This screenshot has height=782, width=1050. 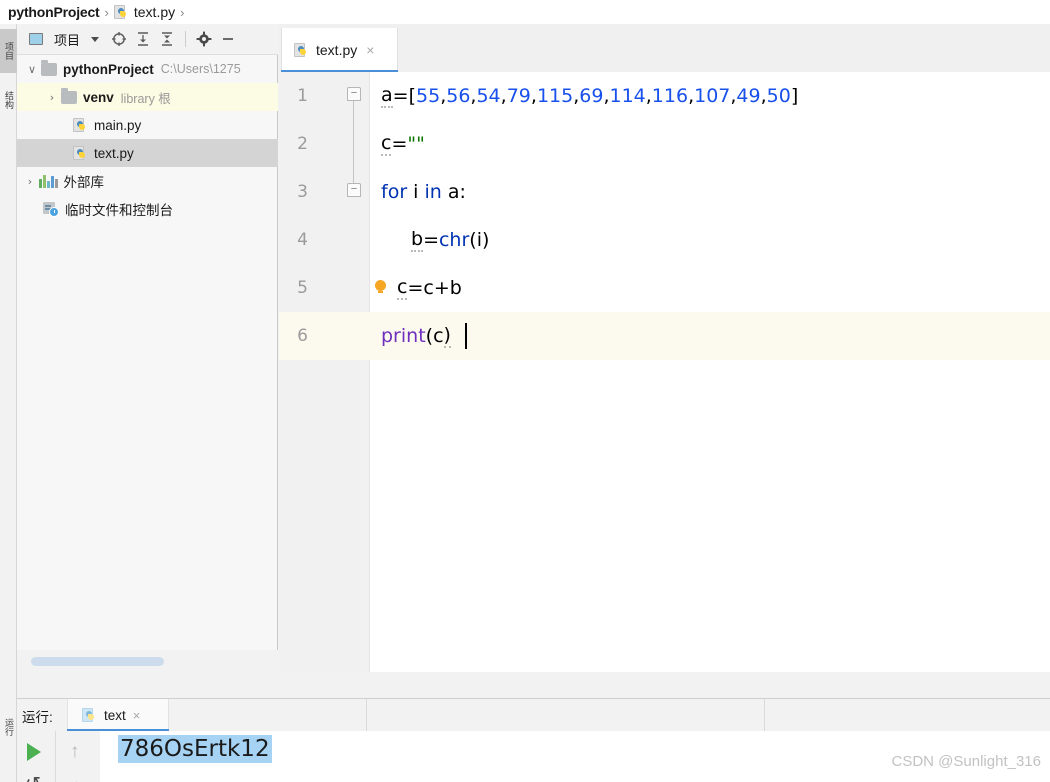 I want to click on code-line-6: 6 print(c), so click(x=664, y=336).